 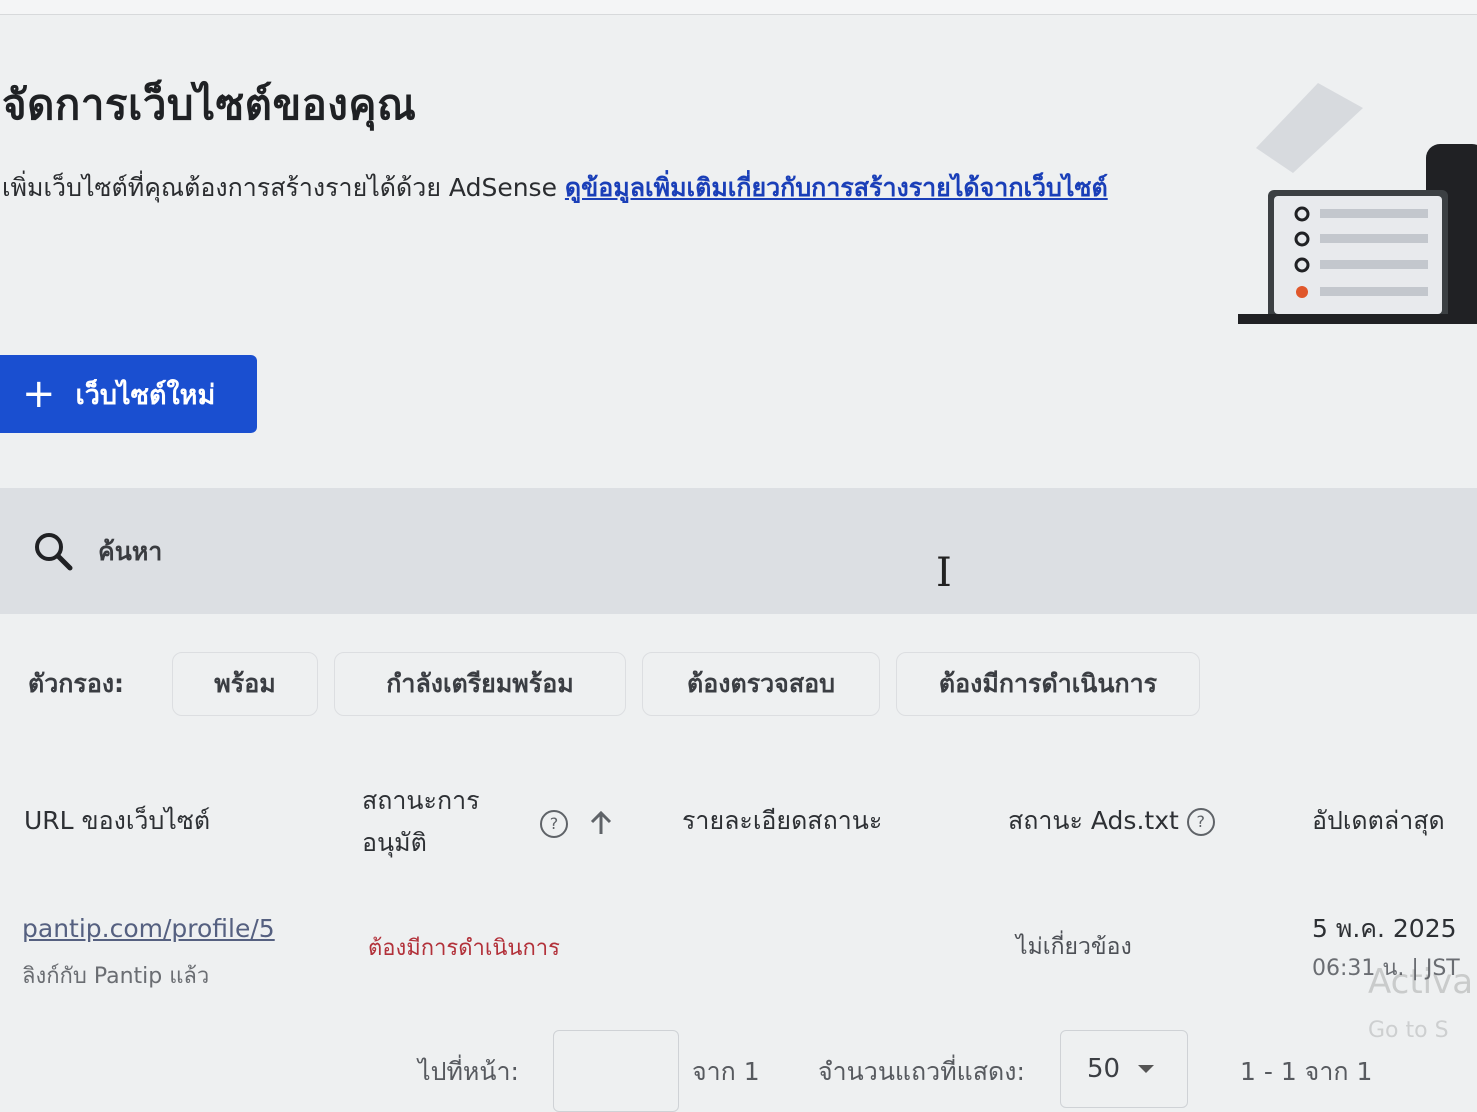 I want to click on ads-txt-status: ไม่เกี่ยวข้อง, so click(x=1074, y=947).